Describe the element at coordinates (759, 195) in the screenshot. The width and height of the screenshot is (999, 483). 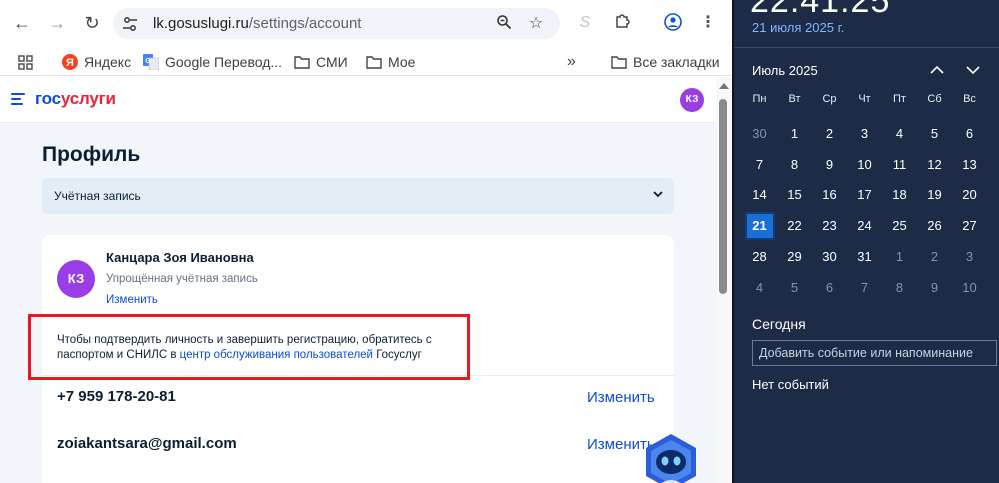
I see `calendar-day: 14` at that location.